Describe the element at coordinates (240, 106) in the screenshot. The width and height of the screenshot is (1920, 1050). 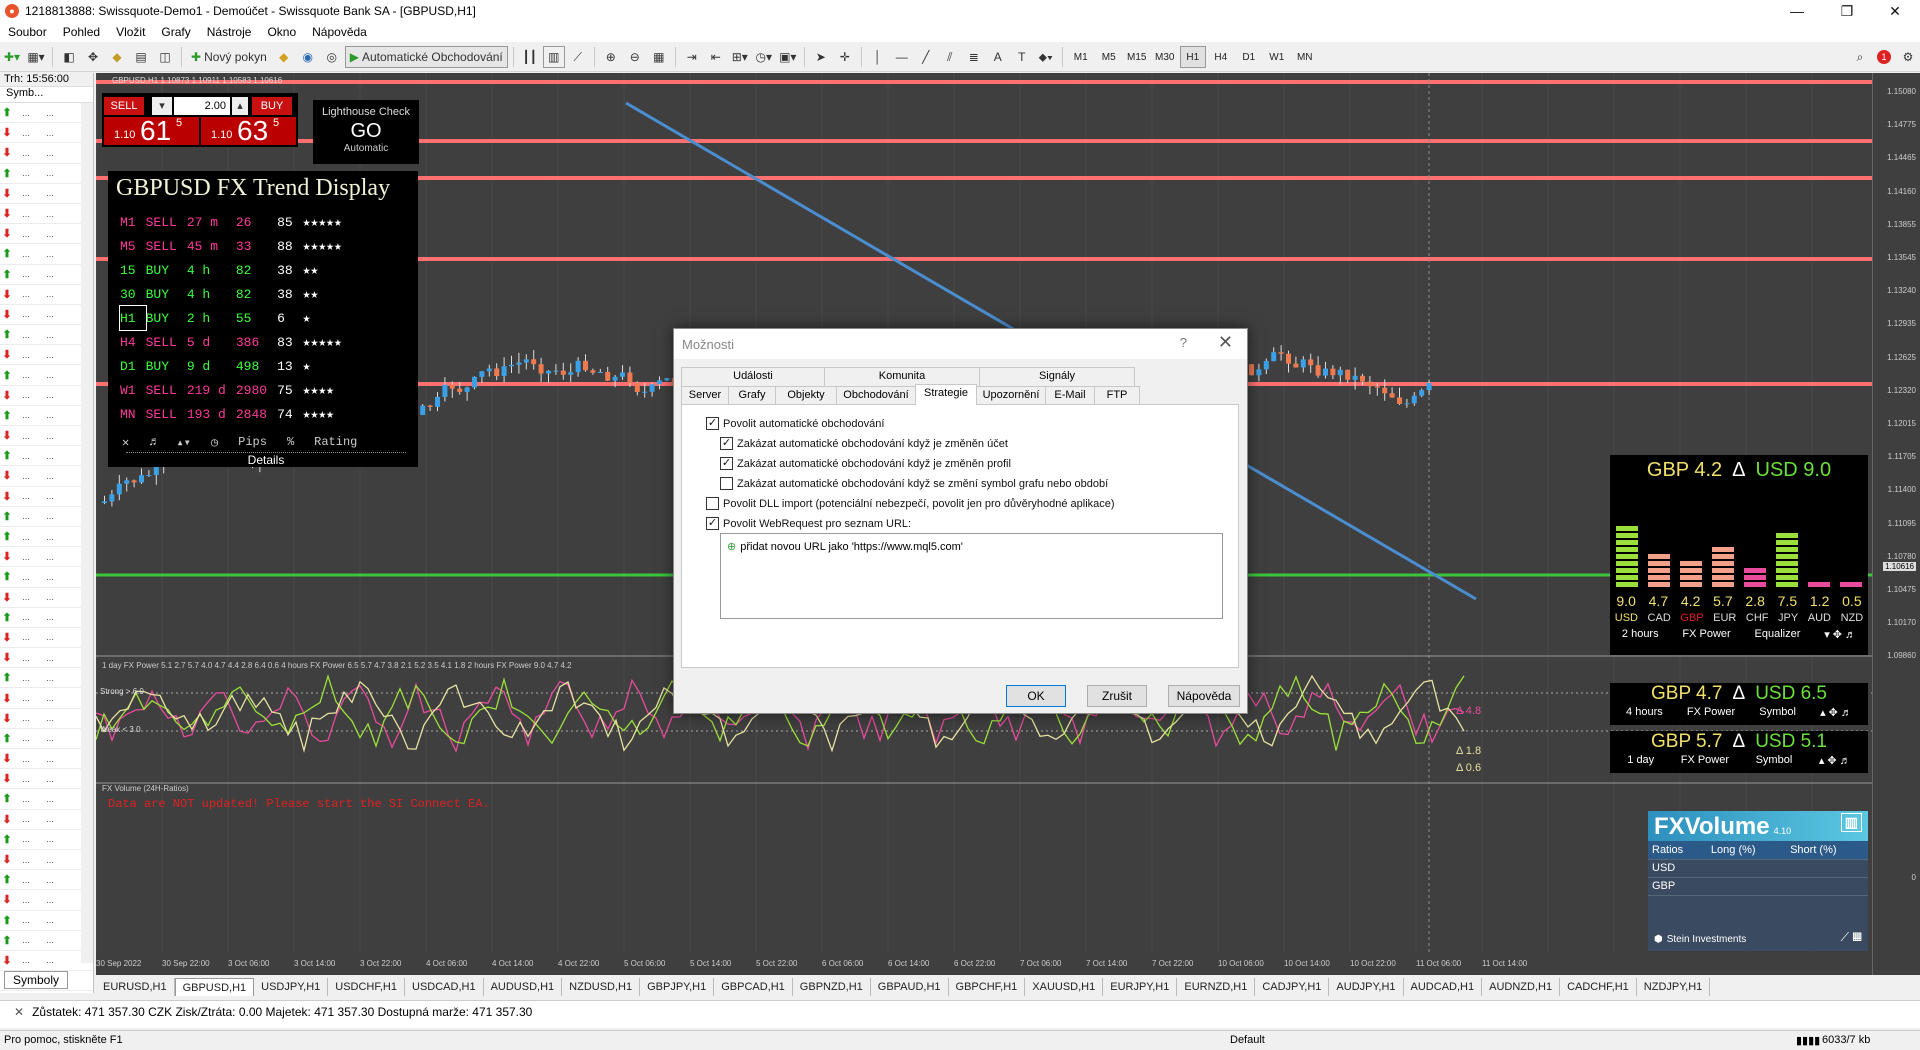
I see `lot-up-icon: ▴` at that location.